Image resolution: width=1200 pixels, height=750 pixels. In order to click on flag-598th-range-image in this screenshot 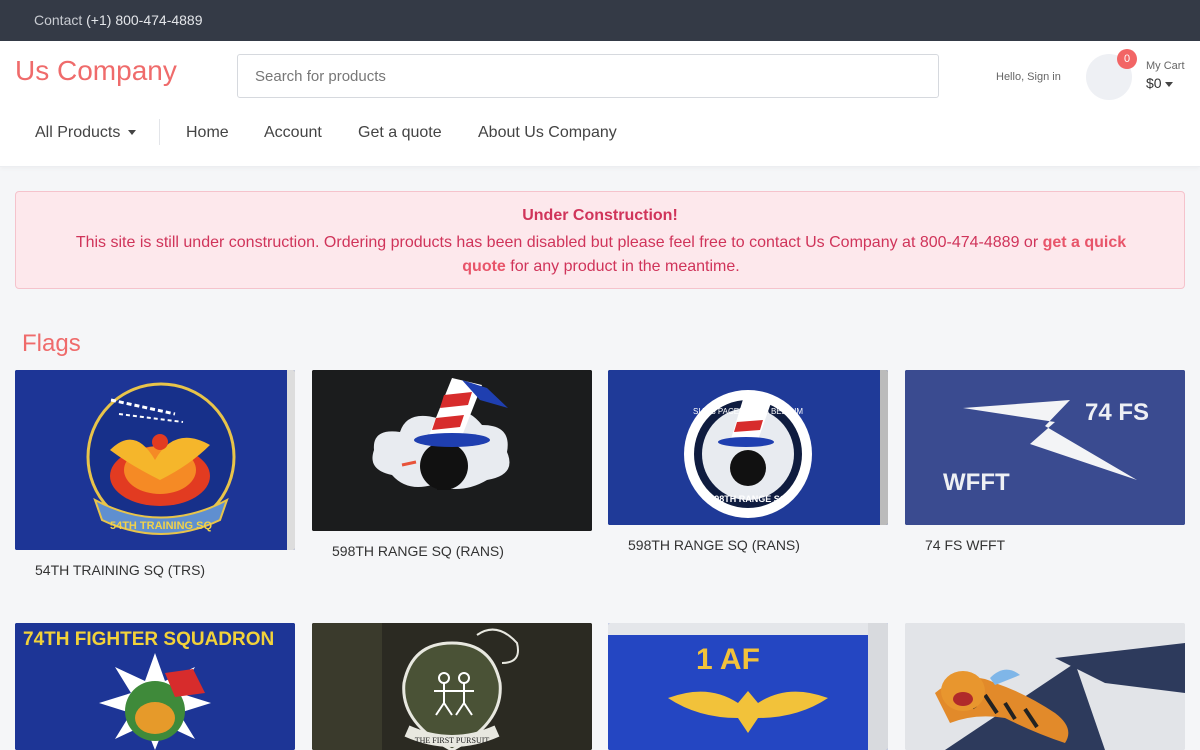, I will do `click(452, 450)`.